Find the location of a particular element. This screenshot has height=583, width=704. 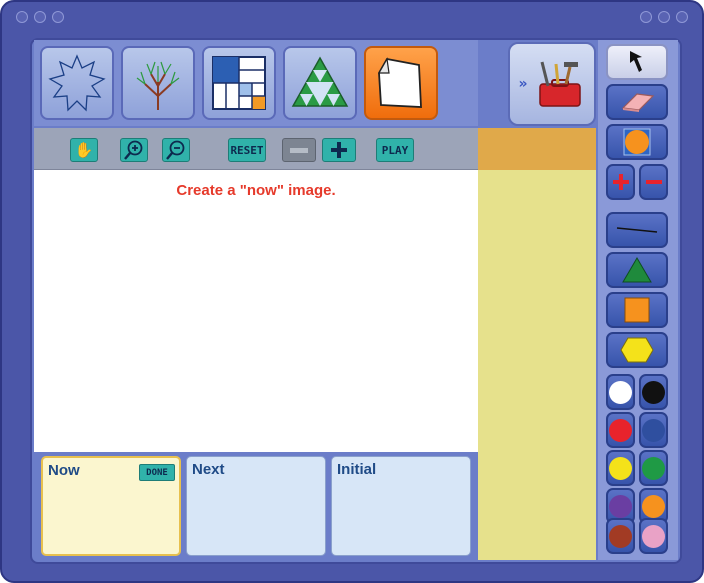

blank-page-icon is located at coordinates (399, 82).